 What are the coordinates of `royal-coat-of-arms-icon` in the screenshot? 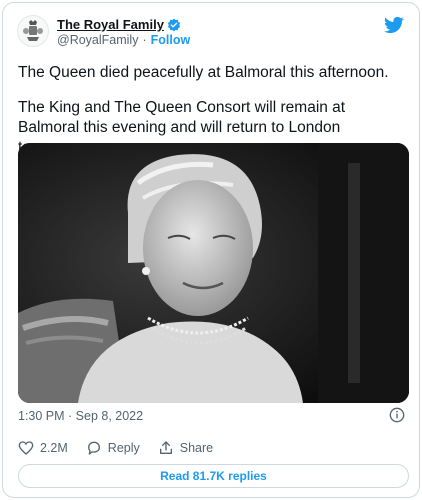 It's located at (33, 30).